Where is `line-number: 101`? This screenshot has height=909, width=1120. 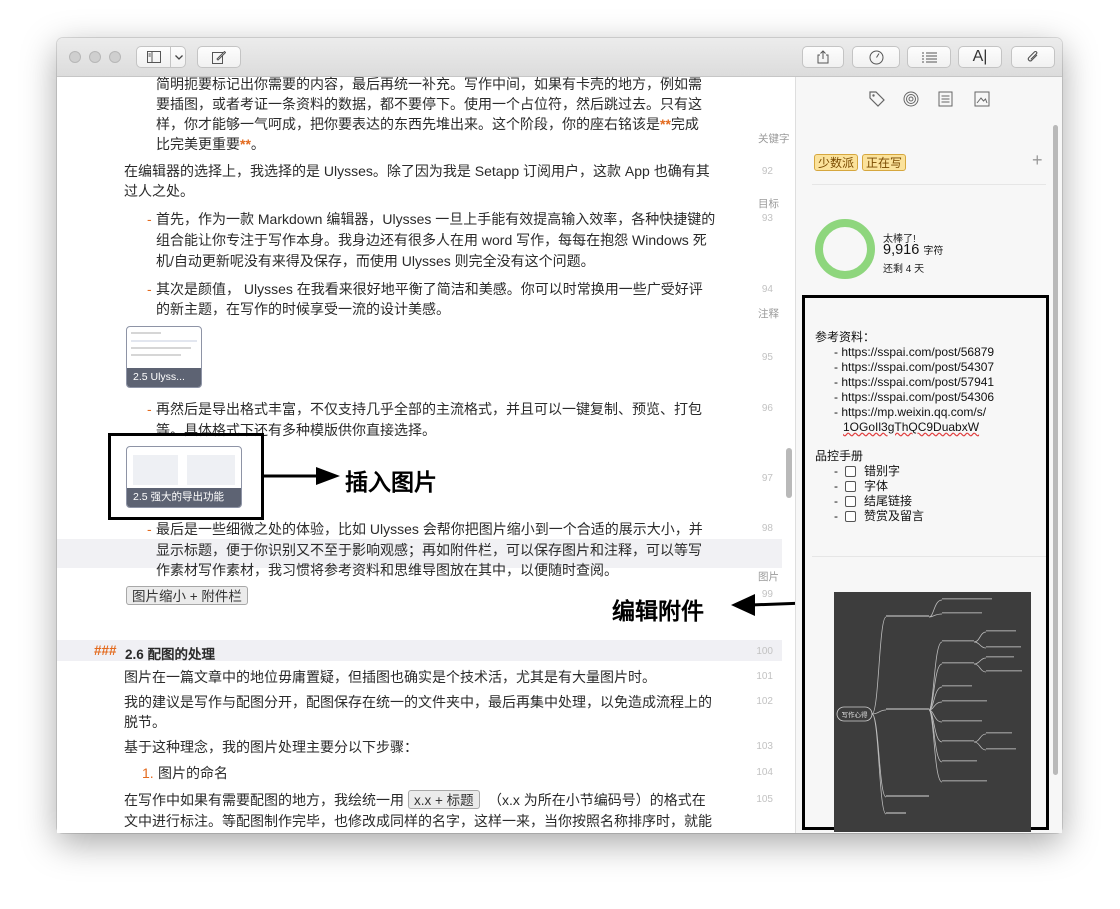
line-number: 101 is located at coordinates (764, 676).